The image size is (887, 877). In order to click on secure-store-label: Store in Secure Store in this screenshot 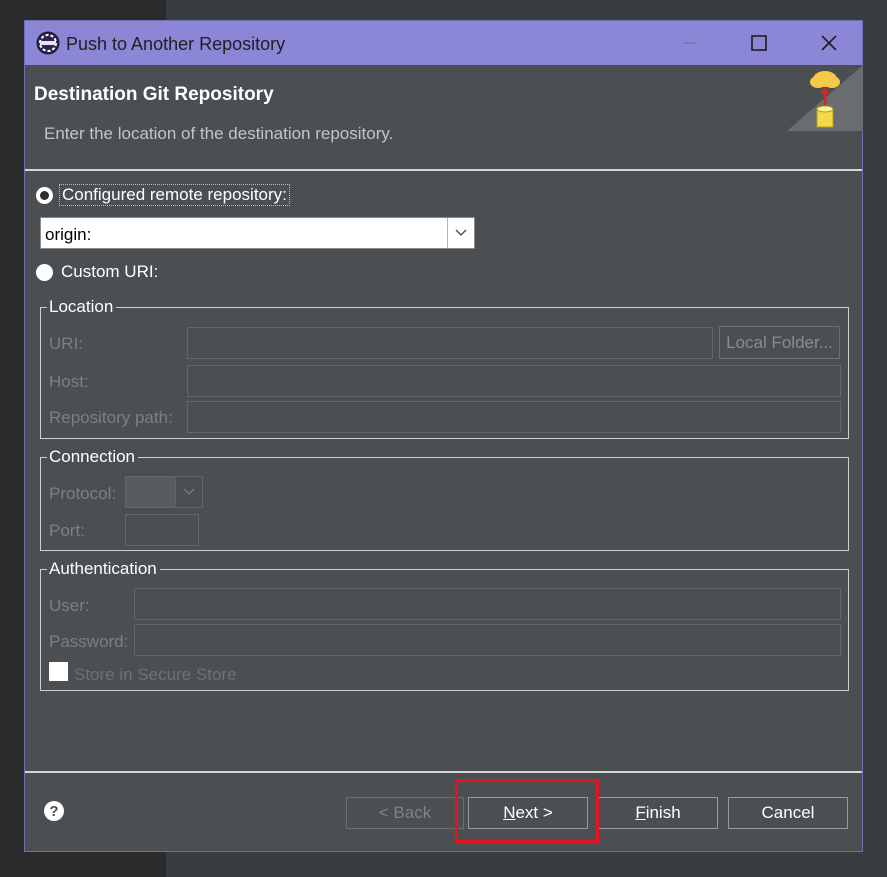, I will do `click(155, 674)`.